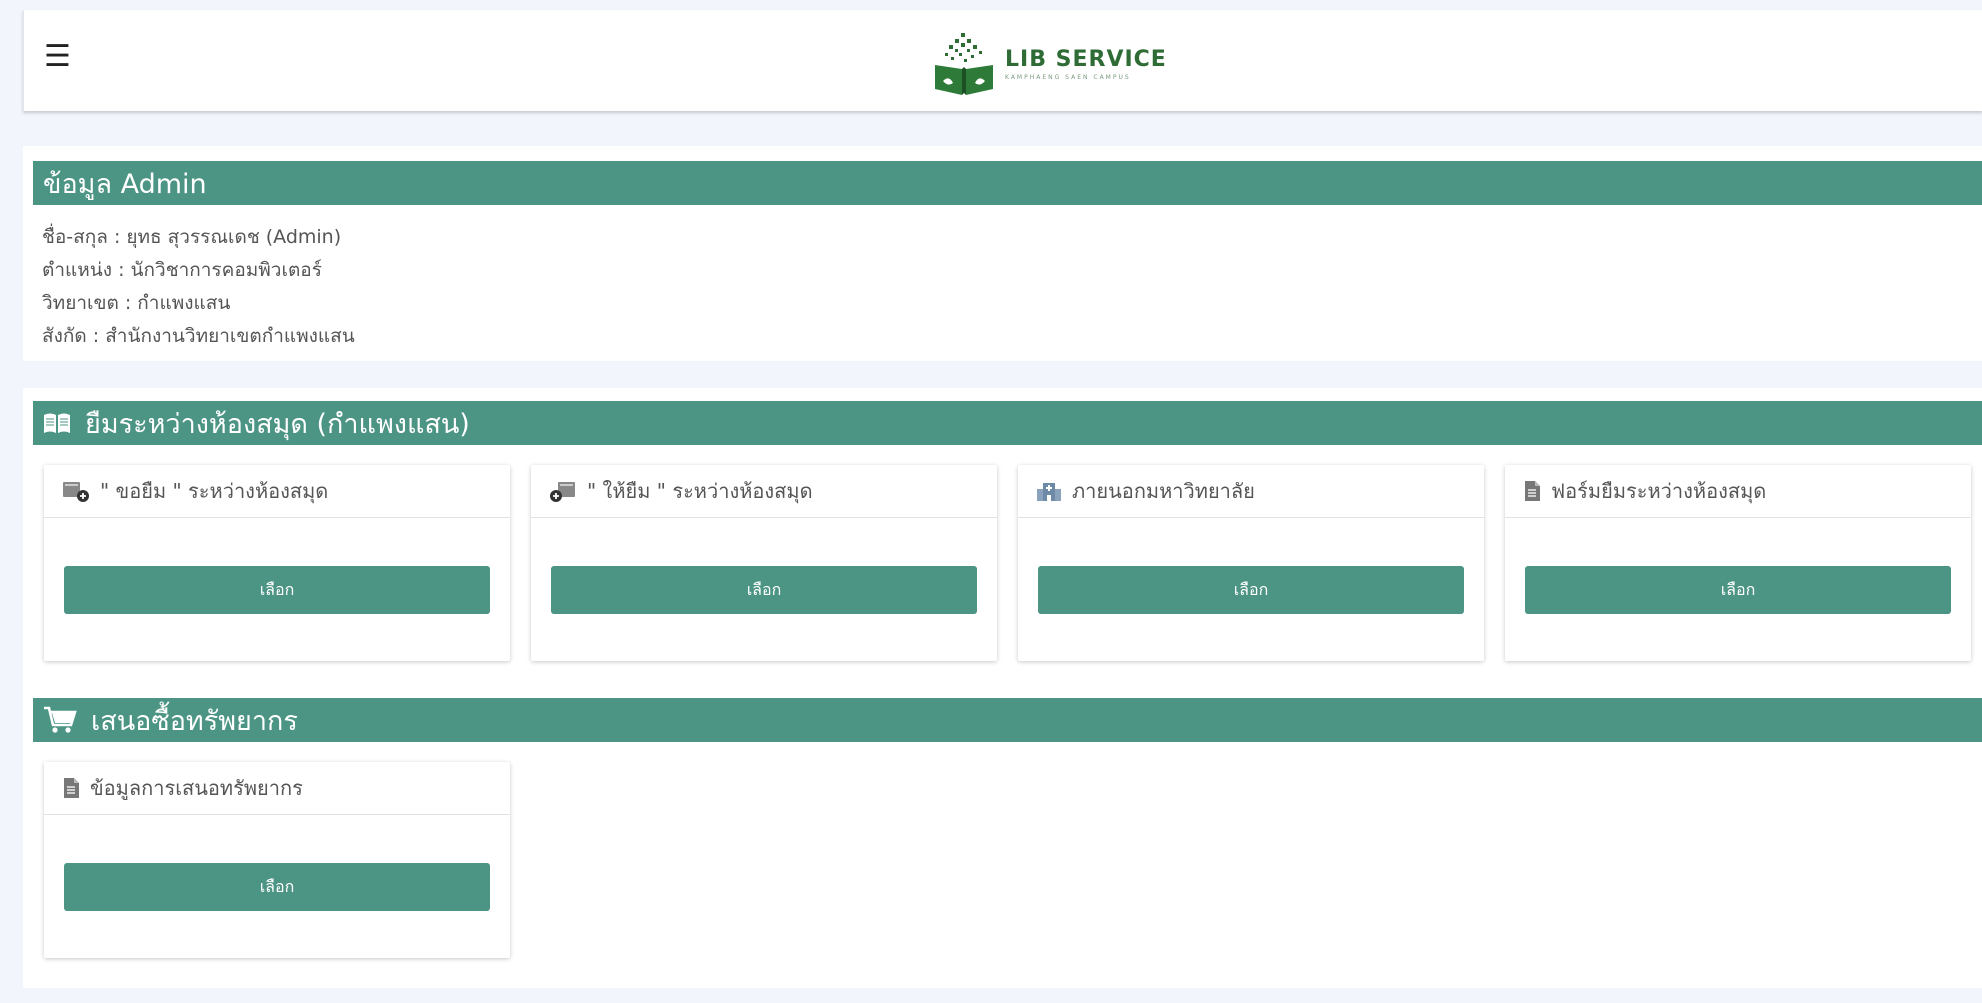  I want to click on ill-form-select-button: เลือก, so click(1738, 590).